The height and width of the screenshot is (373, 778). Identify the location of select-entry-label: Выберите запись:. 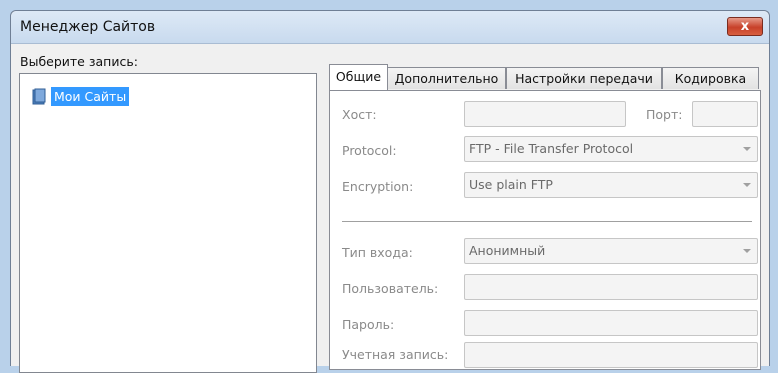
(79, 61).